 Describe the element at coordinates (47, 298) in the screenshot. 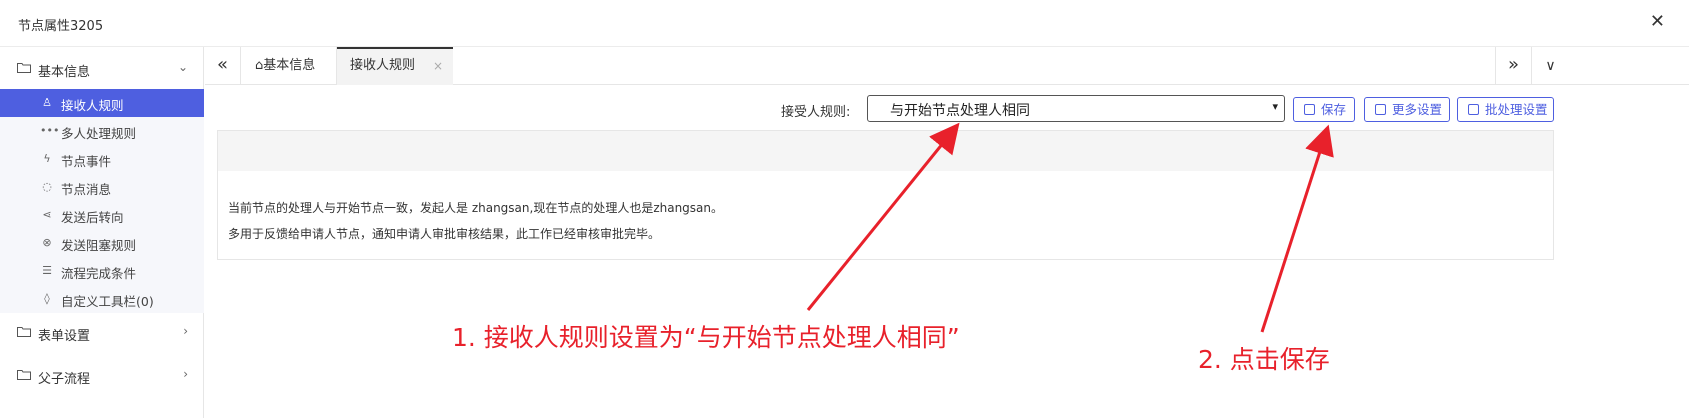

I see `drop-icon: ◊` at that location.